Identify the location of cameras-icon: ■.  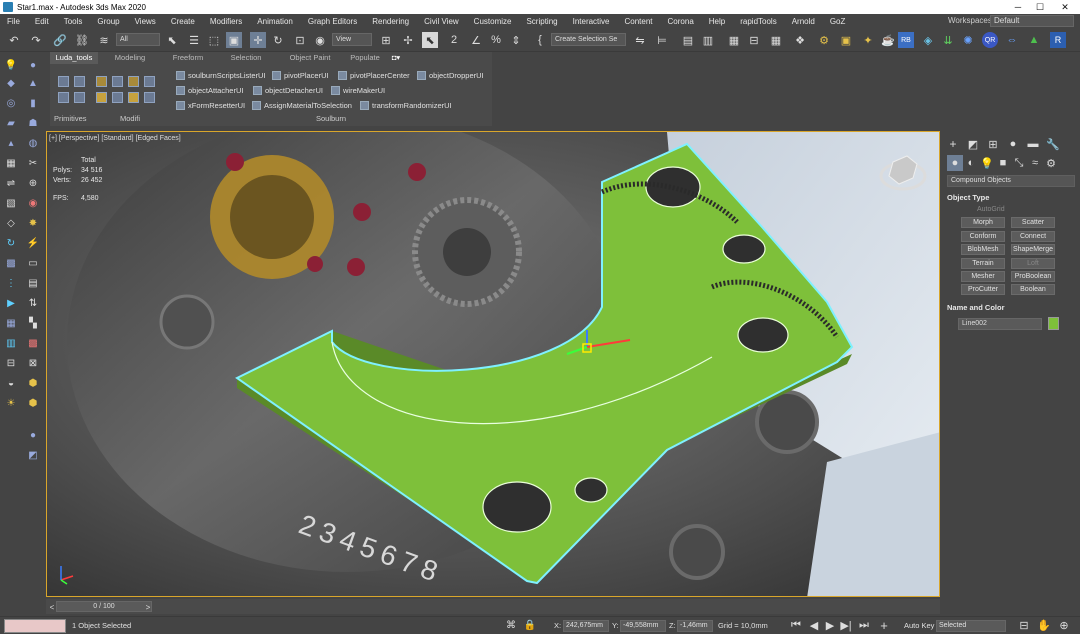
(1003, 163).